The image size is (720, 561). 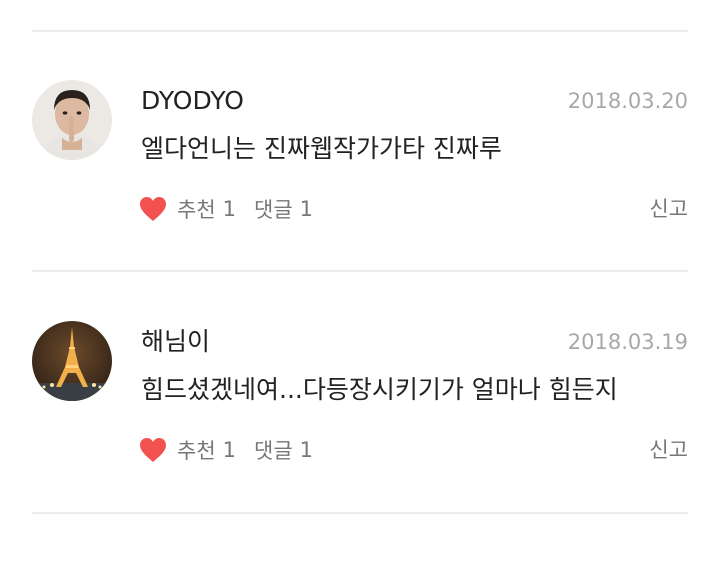 I want to click on comment-text: 힘드셨겠네여...다등장시키기가 얼마나 힘든지, so click(x=379, y=389).